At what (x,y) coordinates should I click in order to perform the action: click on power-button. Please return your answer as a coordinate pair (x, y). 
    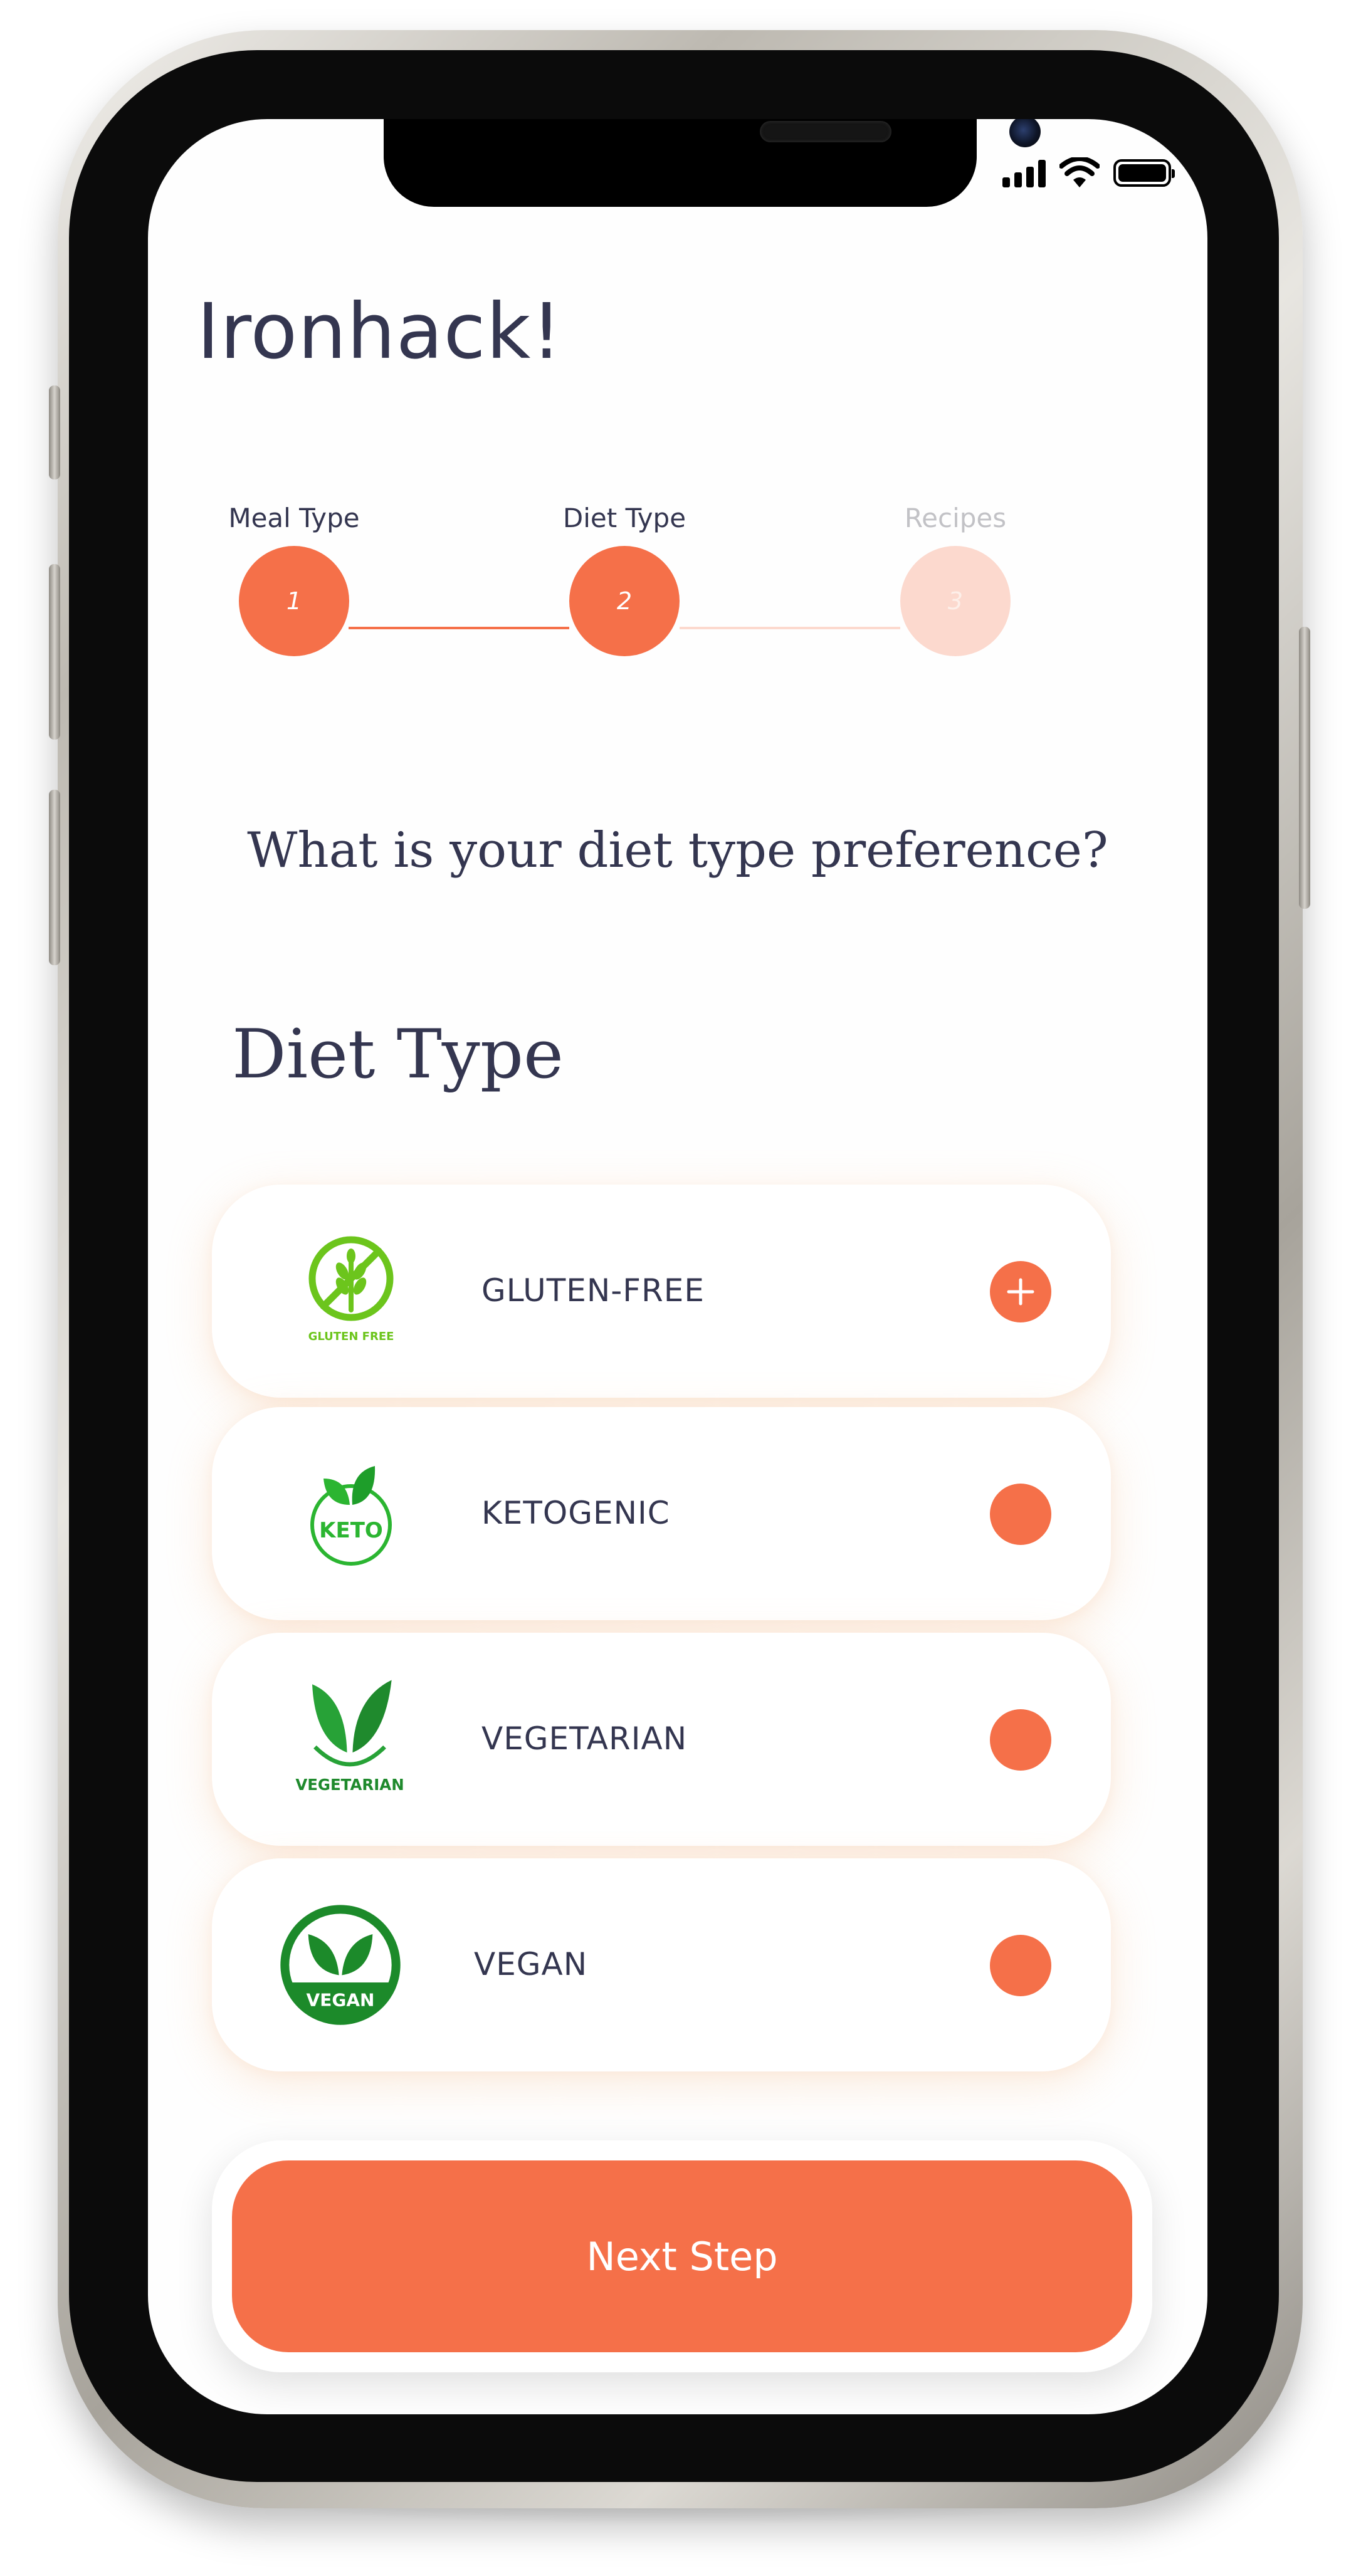
    Looking at the image, I should click on (1305, 768).